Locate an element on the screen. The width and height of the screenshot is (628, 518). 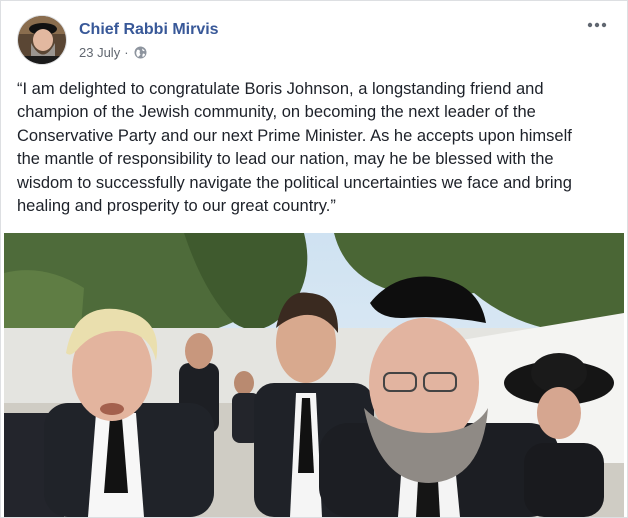
author-name-link: Chief Rabbi Mirvis is located at coordinates (149, 30).